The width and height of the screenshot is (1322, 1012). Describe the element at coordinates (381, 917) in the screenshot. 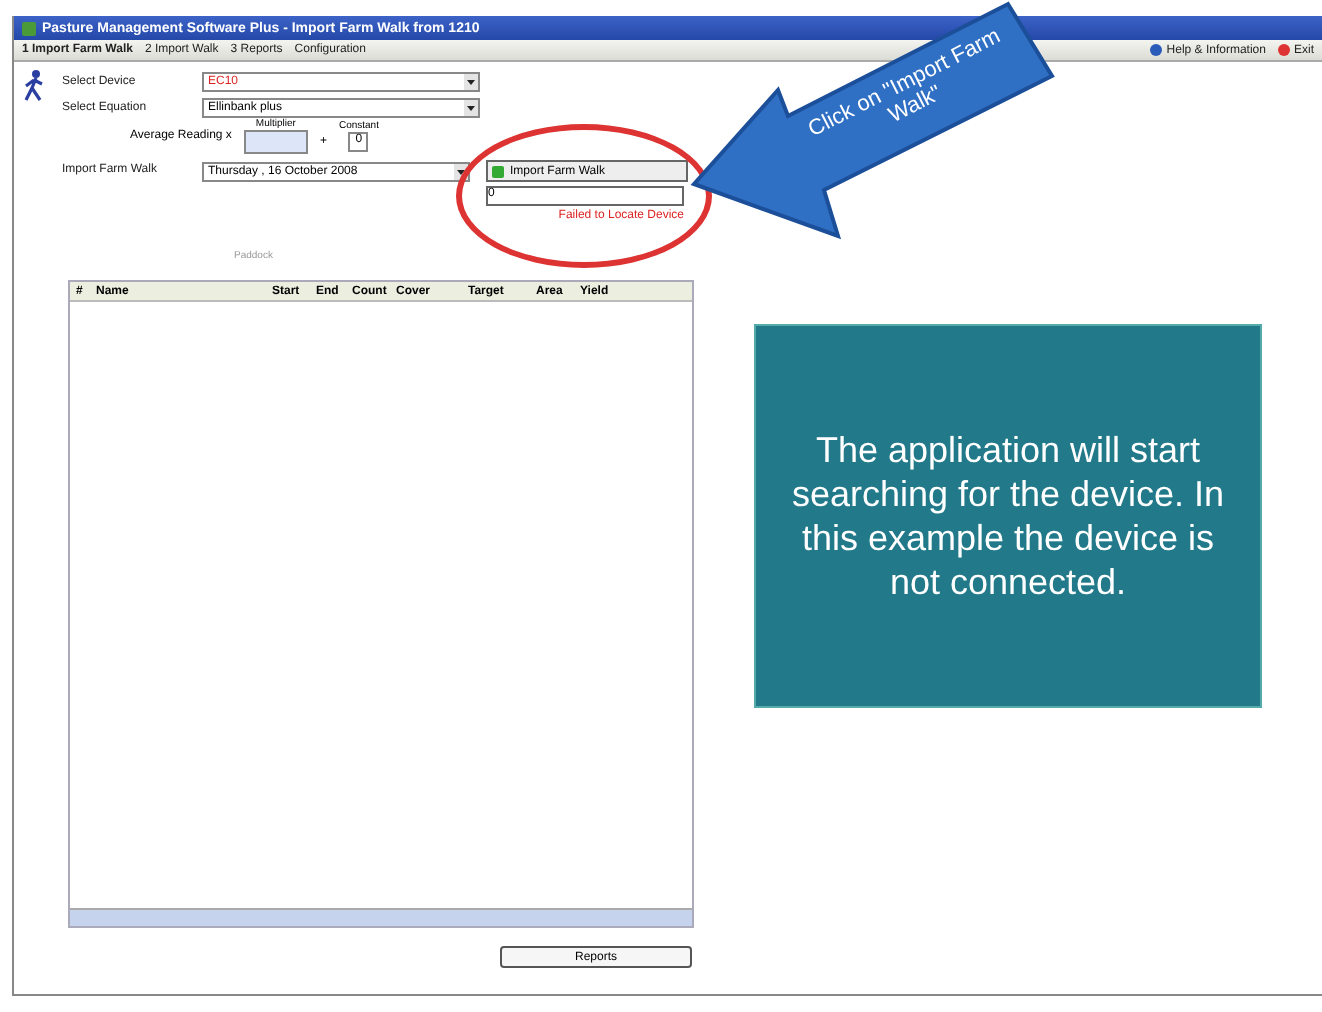

I see `horizontal-scrollbar` at that location.